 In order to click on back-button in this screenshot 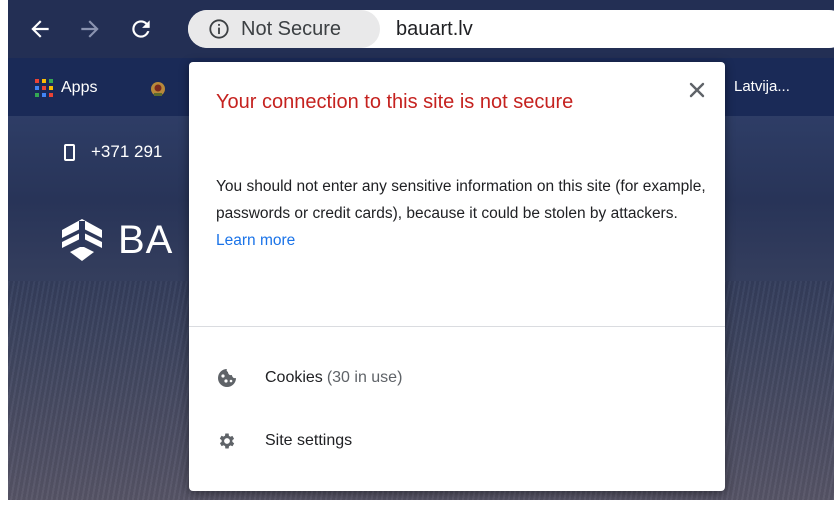, I will do `click(40, 29)`.